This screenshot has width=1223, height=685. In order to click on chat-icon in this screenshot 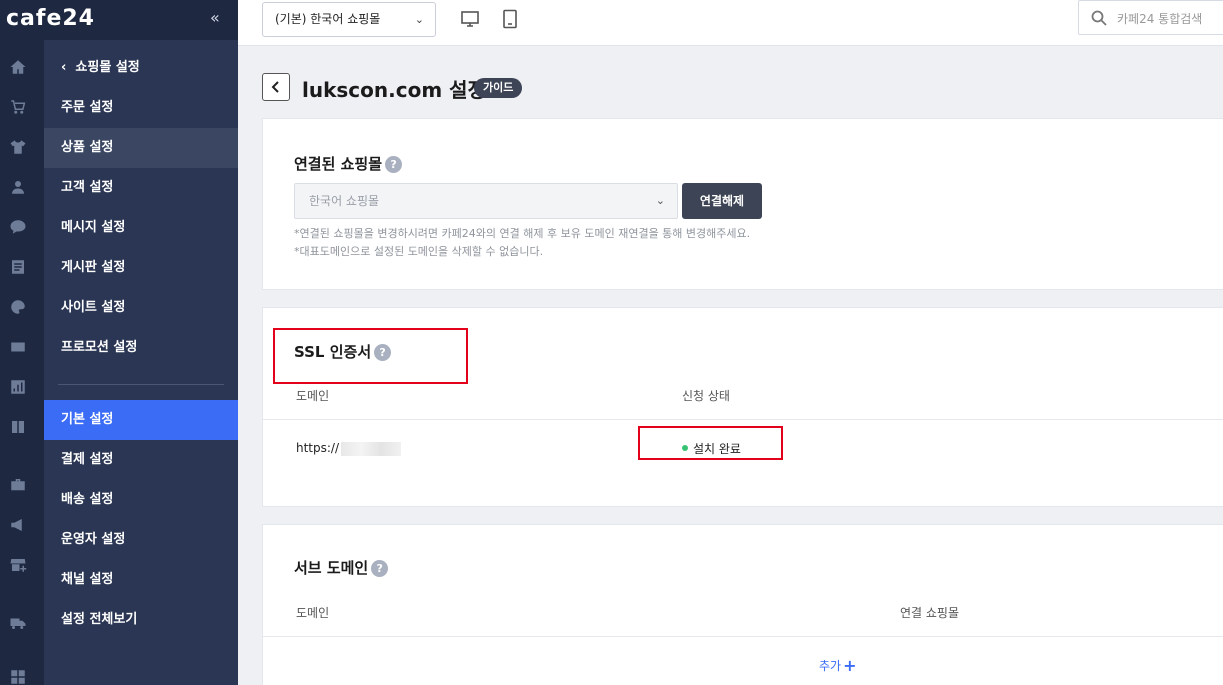, I will do `click(18, 227)`.